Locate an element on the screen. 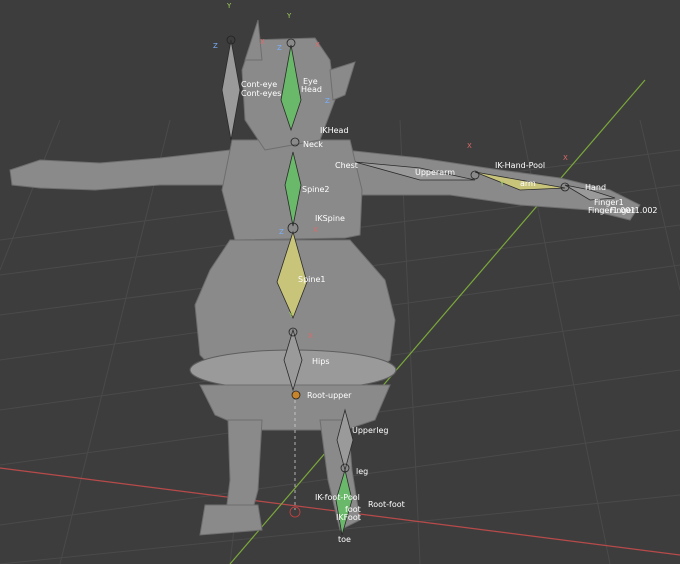 The width and height of the screenshot is (680, 564). label-ik-spine: IKSpine is located at coordinates (330, 218).